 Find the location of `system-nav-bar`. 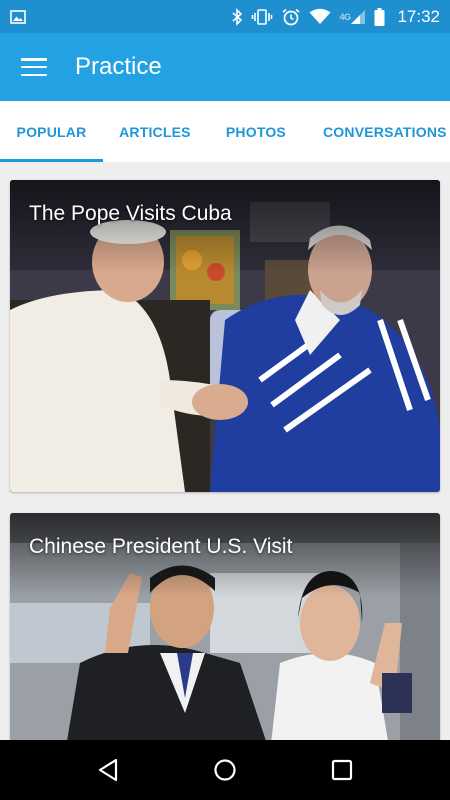

system-nav-bar is located at coordinates (225, 770).